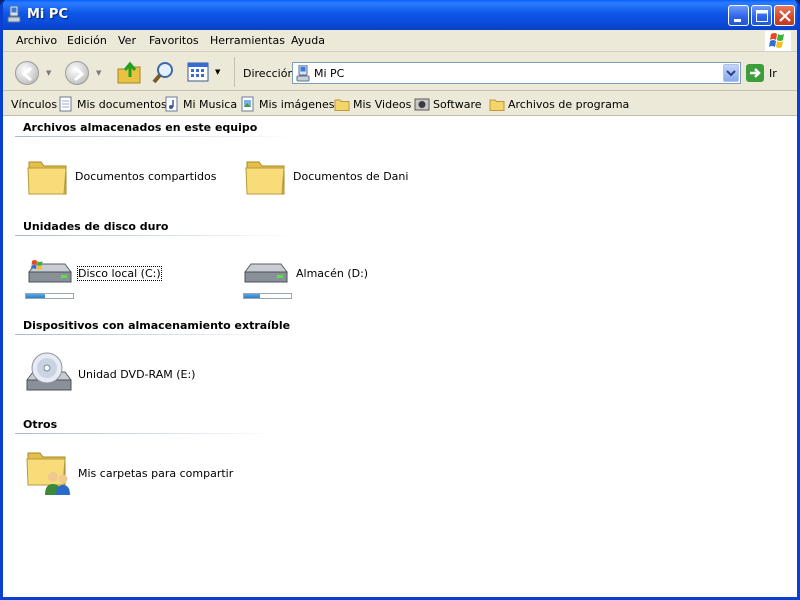 This screenshot has height=600, width=800. I want to click on links-label: Vínculos, so click(34, 104).